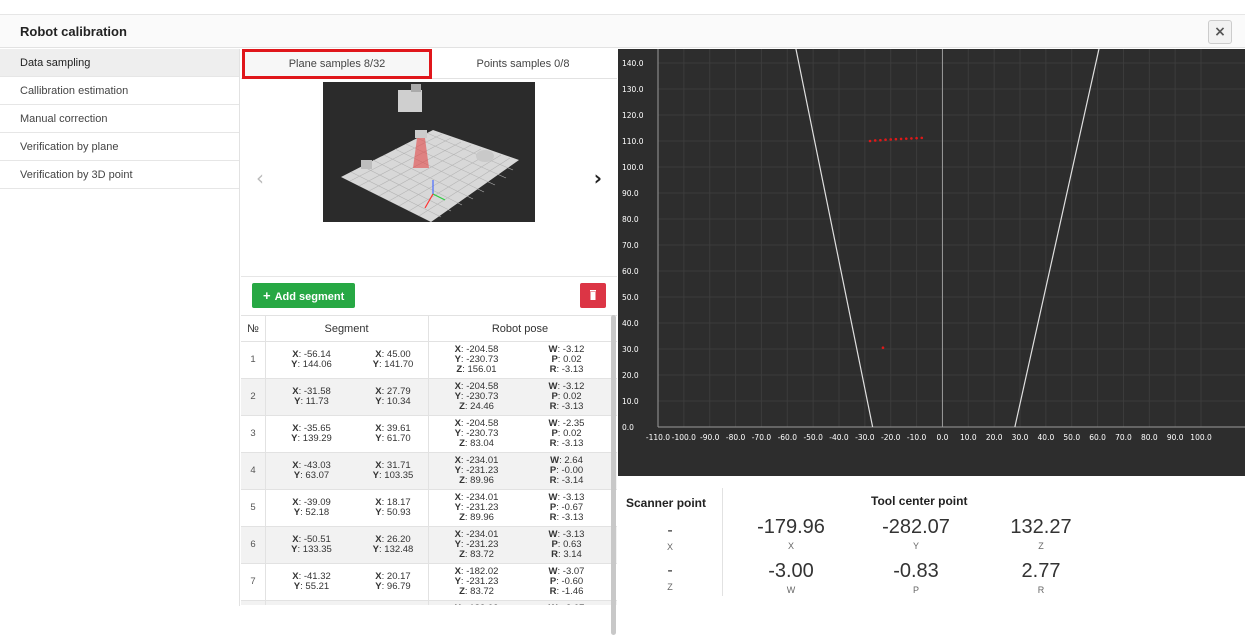 This screenshot has height=635, width=1245. Describe the element at coordinates (710, 437) in the screenshot. I see `x-tick-label: -90.0` at that location.